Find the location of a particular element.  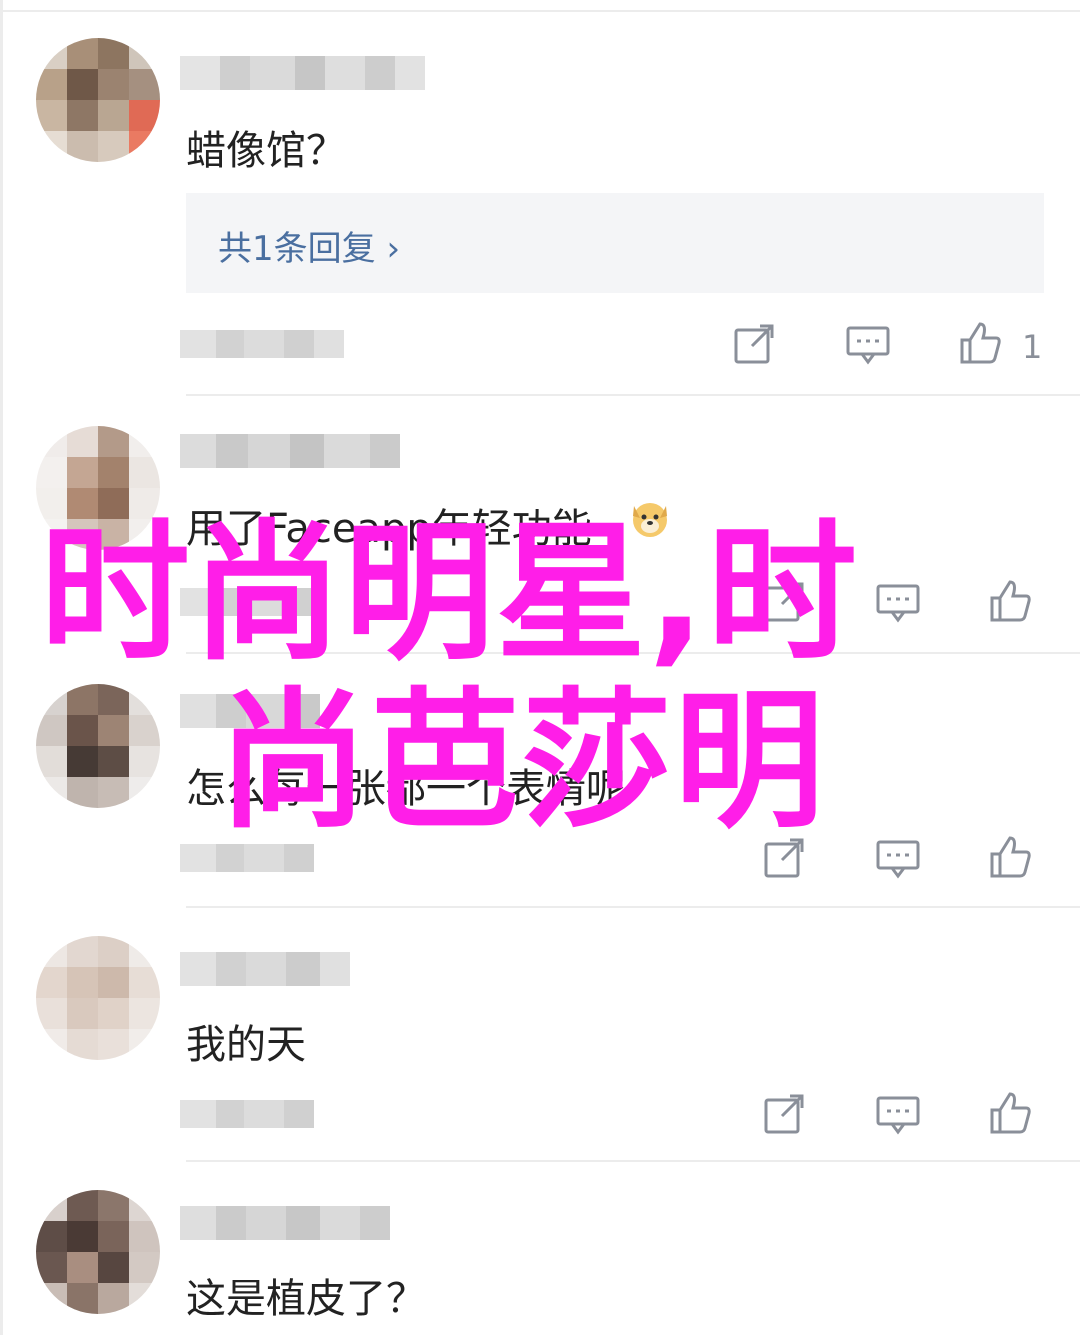

comment-text: 这是植皮了？ is located at coordinates (306, 1299).